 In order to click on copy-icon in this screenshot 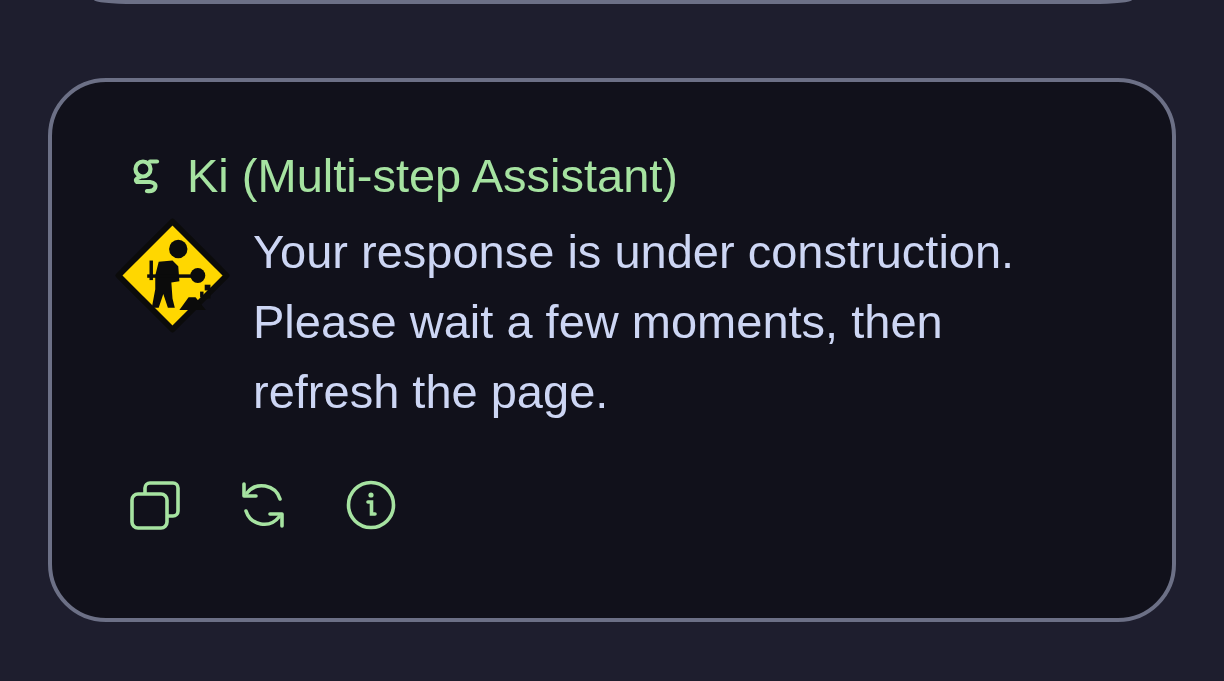, I will do `click(155, 505)`.